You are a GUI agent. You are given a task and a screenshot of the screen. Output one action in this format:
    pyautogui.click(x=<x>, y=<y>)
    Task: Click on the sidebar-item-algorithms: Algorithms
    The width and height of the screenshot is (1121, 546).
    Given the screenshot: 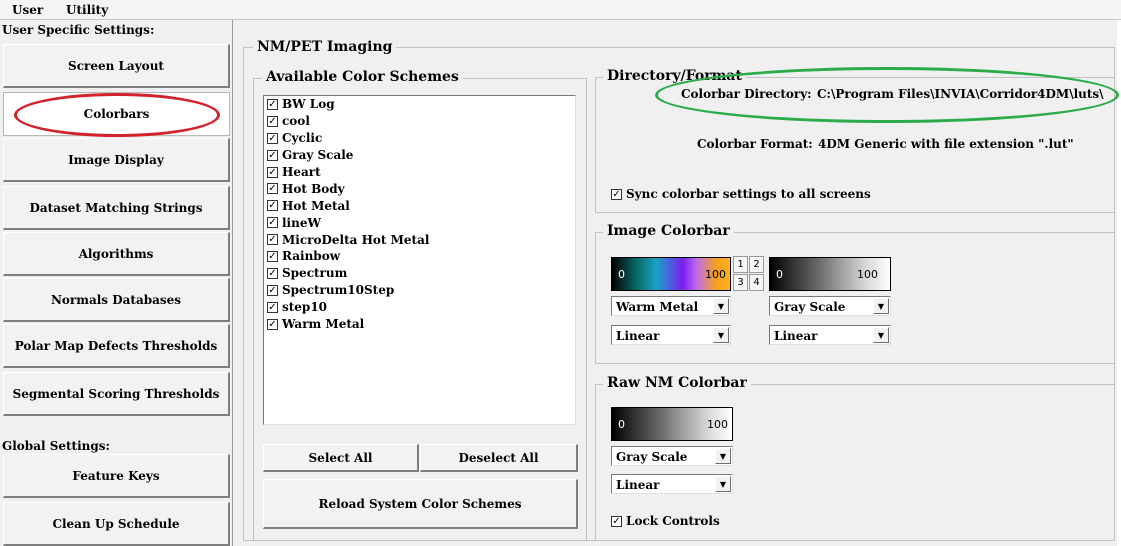 What is the action you would take?
    pyautogui.click(x=116, y=254)
    